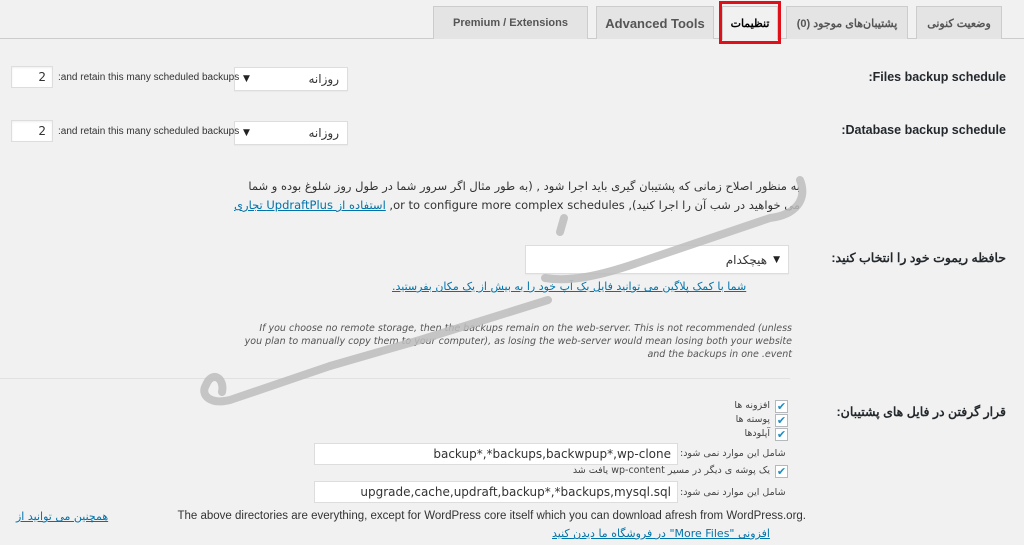 The image size is (1024, 545). Describe the element at coordinates (752, 419) in the screenshot. I see `themes-checkbox-label: پوسته ها` at that location.